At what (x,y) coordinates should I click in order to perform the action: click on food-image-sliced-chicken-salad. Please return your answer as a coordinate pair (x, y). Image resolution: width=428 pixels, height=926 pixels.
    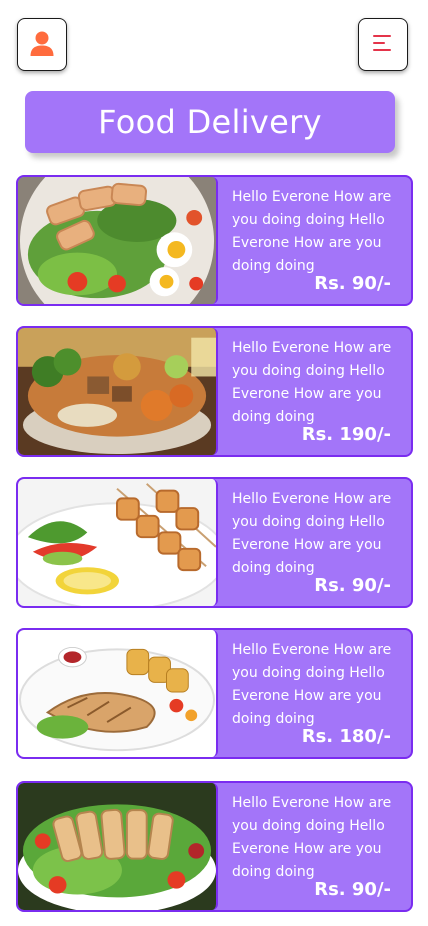
    Looking at the image, I should click on (118, 846).